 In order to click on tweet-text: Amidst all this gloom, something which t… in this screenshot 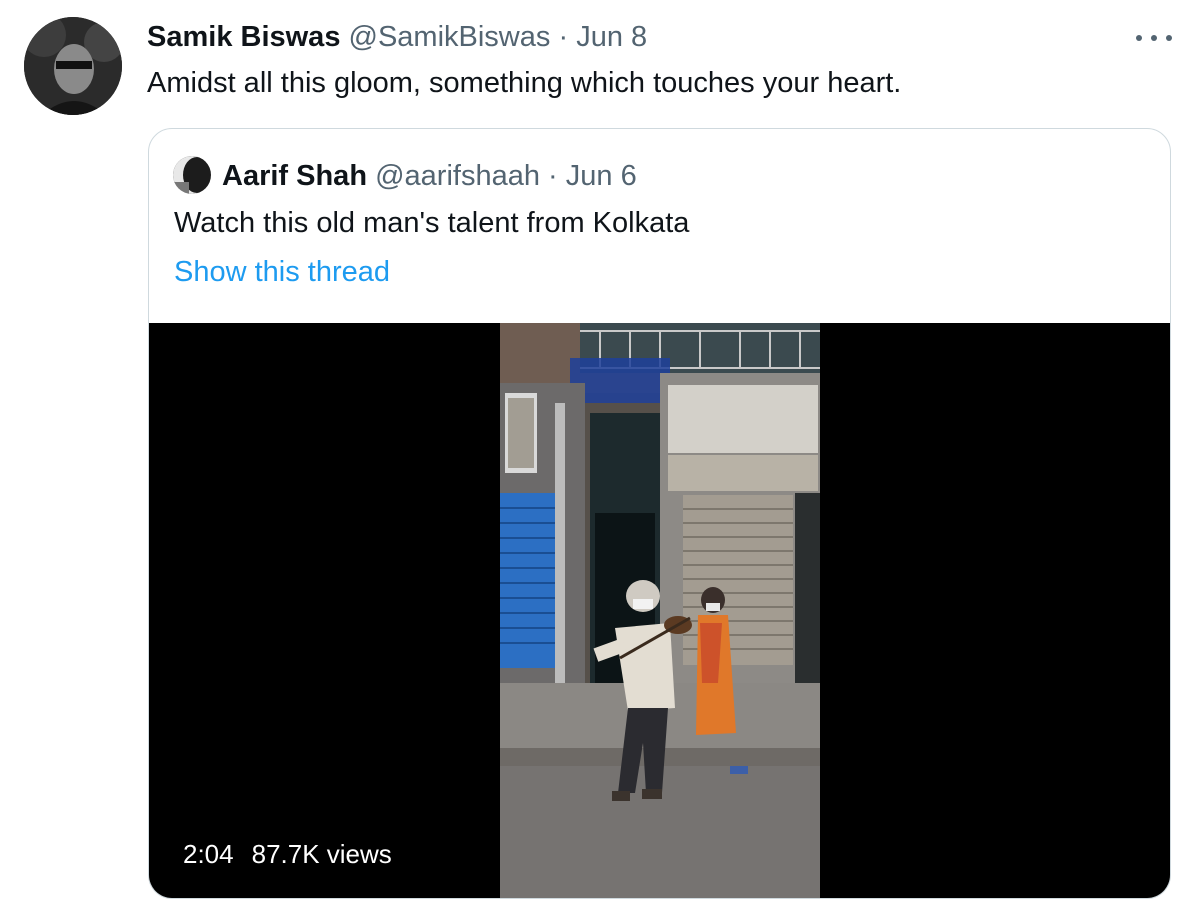, I will do `click(524, 83)`.